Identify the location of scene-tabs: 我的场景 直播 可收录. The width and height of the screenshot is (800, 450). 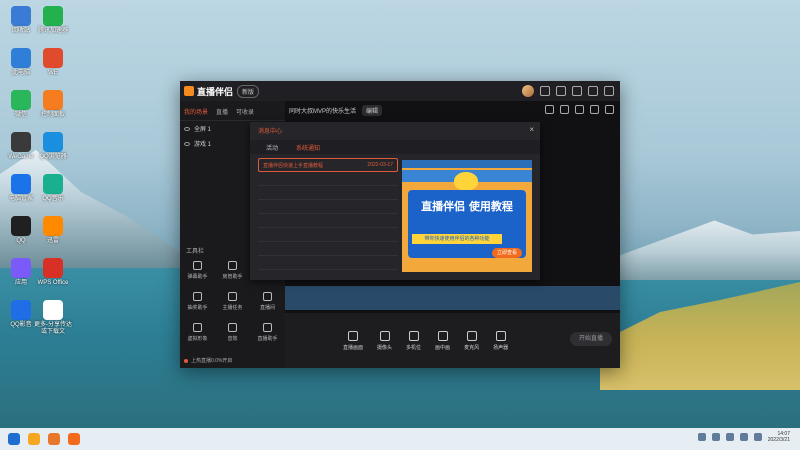
(232, 111).